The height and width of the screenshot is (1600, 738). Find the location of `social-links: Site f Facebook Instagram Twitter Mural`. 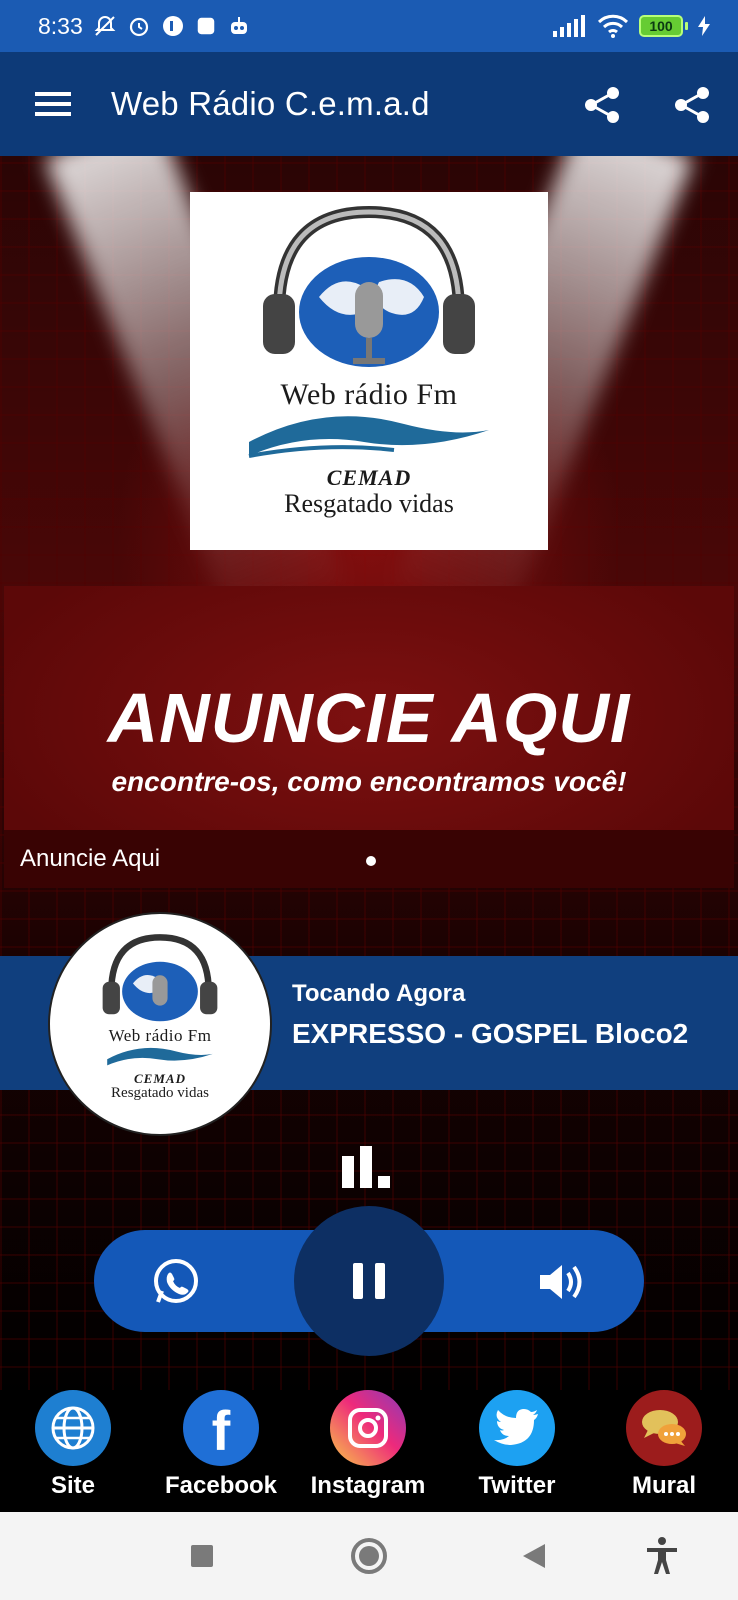

social-links: Site f Facebook Instagram Twitter Mural is located at coordinates (369, 1450).